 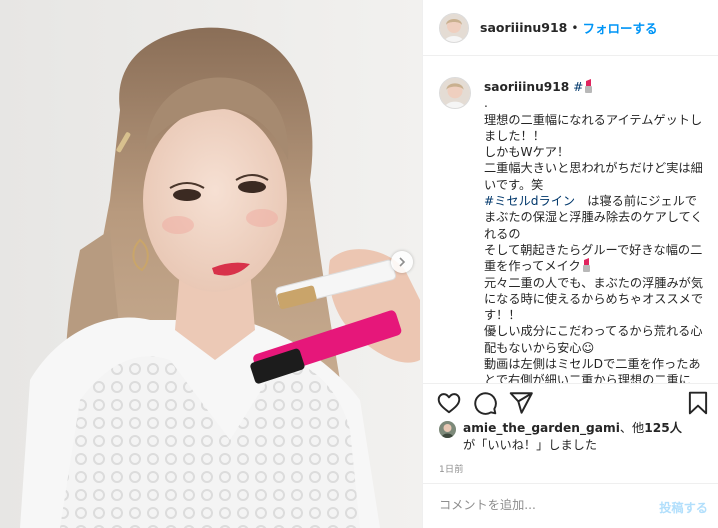 What do you see at coordinates (541, 428) in the screenshot?
I see `liker-username: amie_the_garden_gami` at bounding box center [541, 428].